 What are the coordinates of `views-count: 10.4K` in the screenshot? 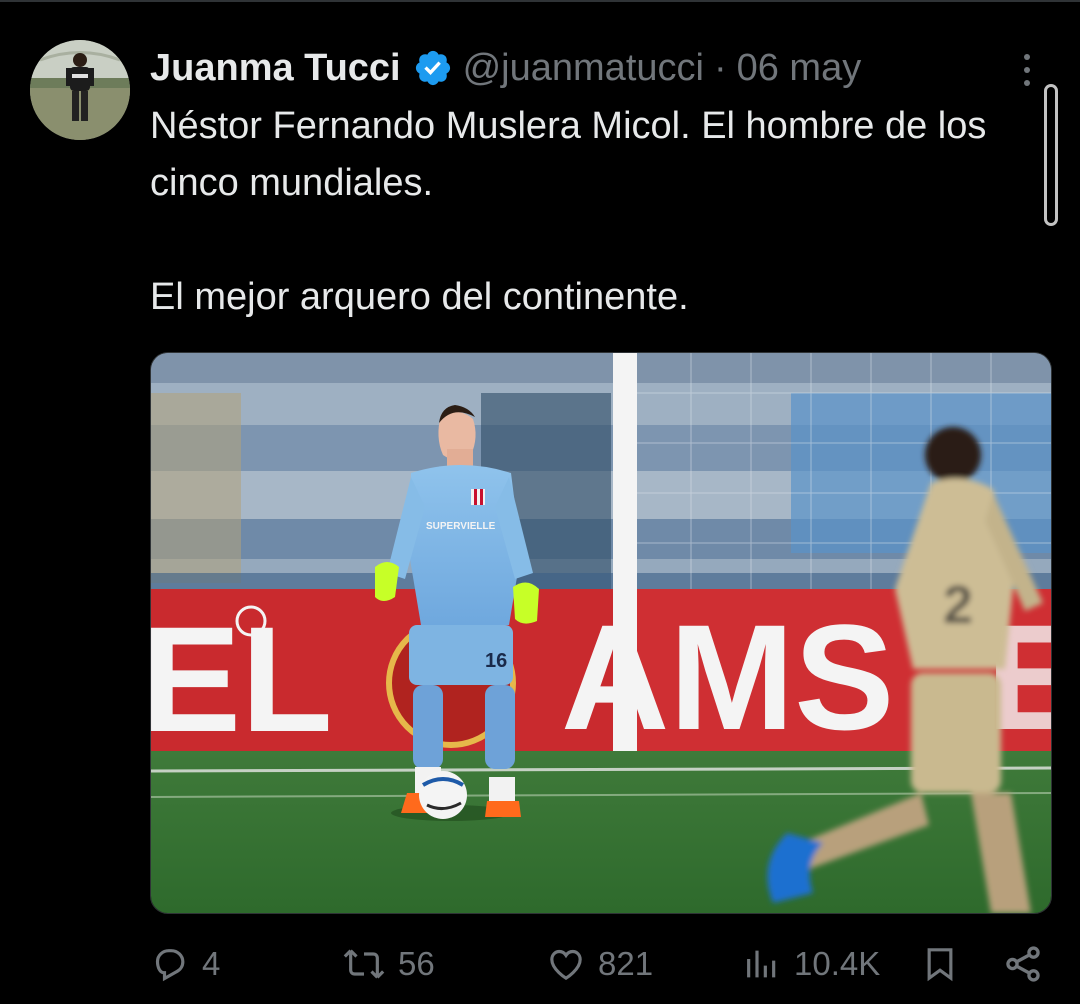 It's located at (837, 963).